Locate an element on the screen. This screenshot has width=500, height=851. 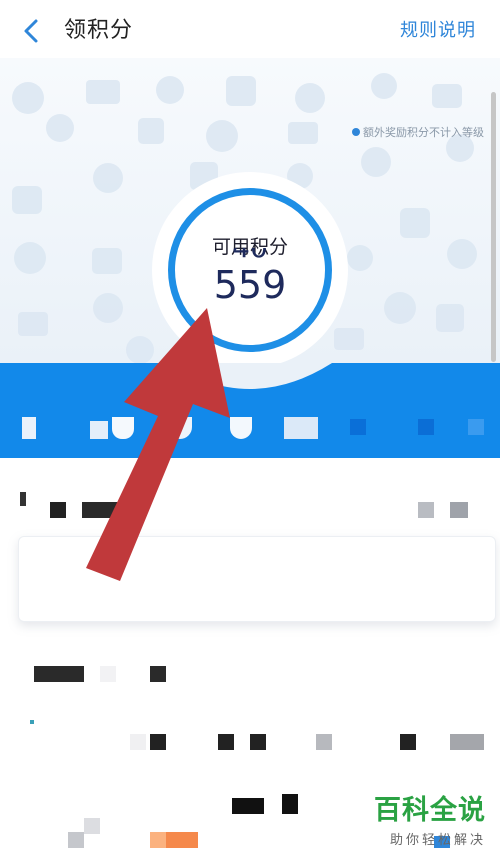
top-bar: 领积分 规则说明 is located at coordinates (250, 29).